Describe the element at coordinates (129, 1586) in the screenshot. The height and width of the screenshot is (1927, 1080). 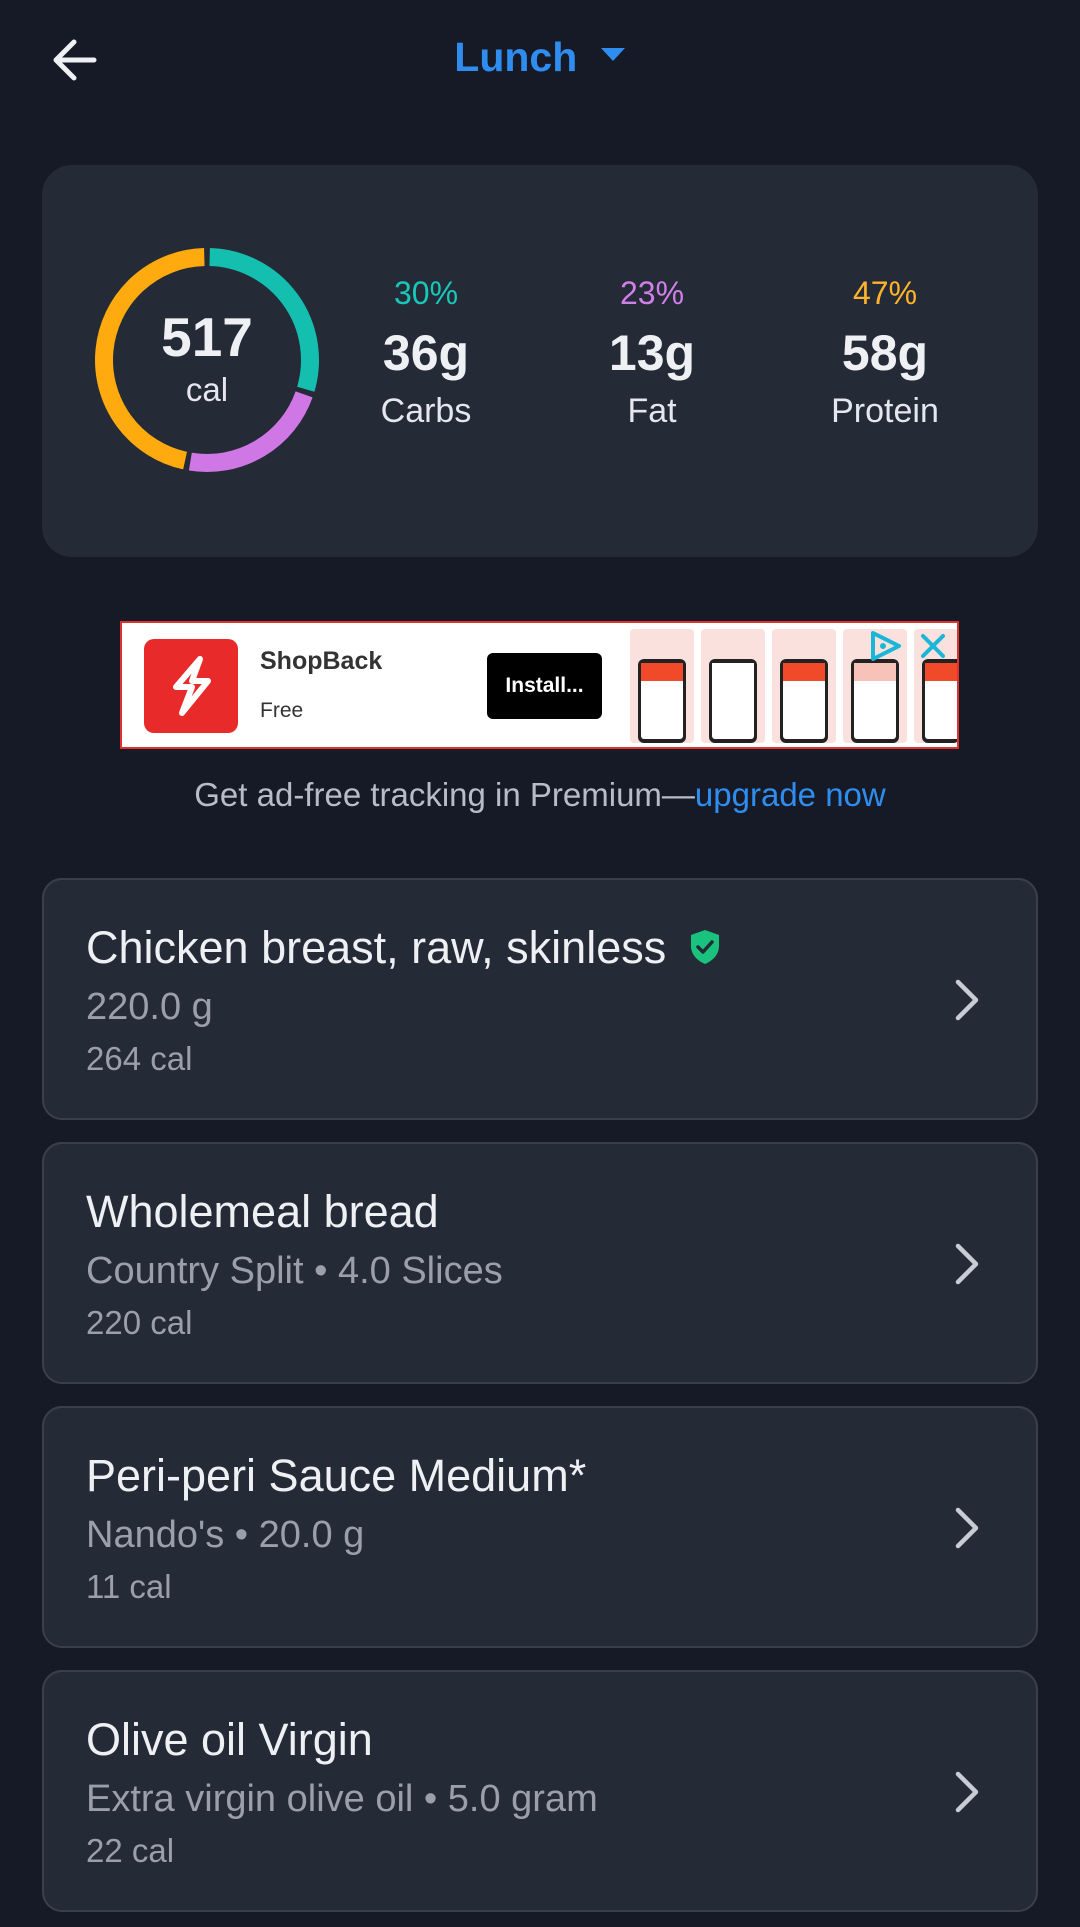
I see `food-calories: 11 cal` at that location.